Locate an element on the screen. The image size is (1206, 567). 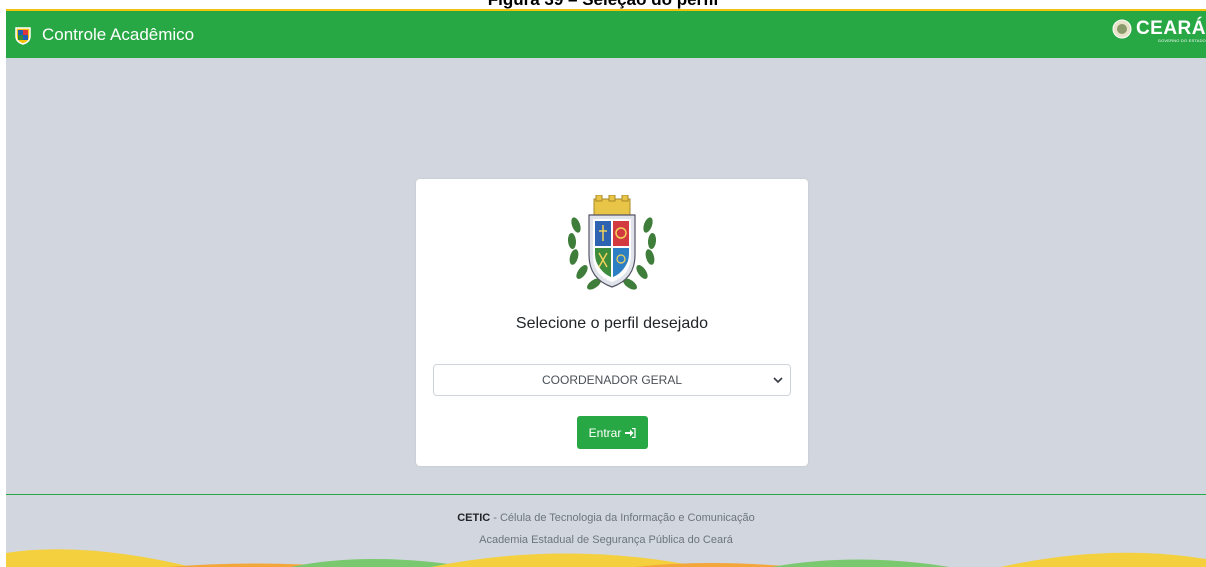
profile-prompt-title: Selecione o perfil desejado is located at coordinates (612, 323).